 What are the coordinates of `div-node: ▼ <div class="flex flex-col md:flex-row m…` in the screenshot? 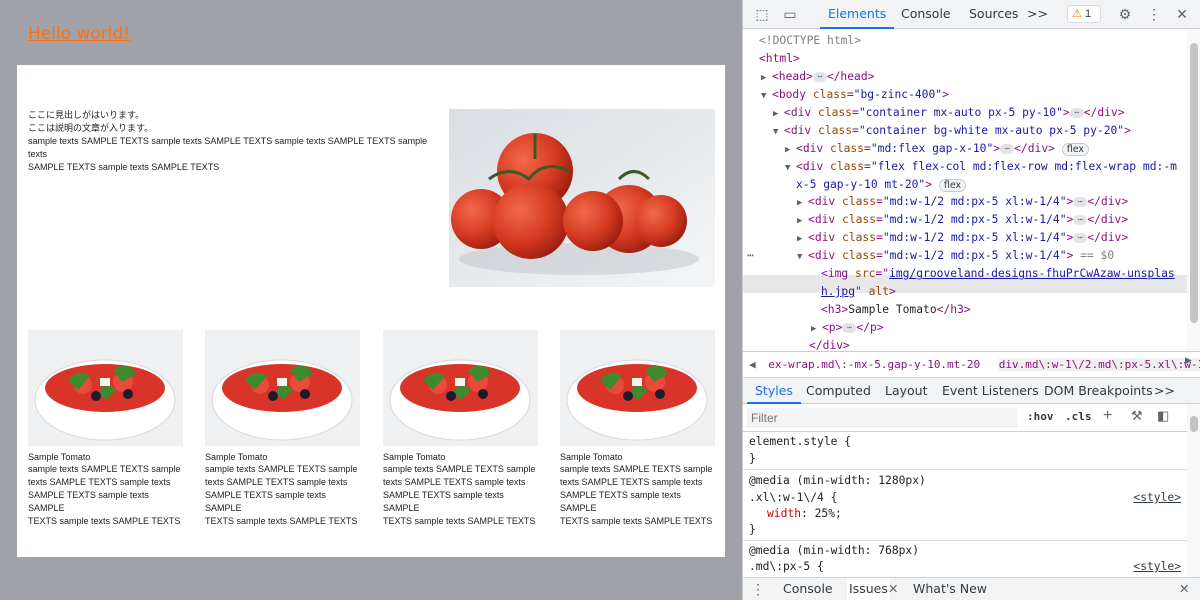 It's located at (981, 166).